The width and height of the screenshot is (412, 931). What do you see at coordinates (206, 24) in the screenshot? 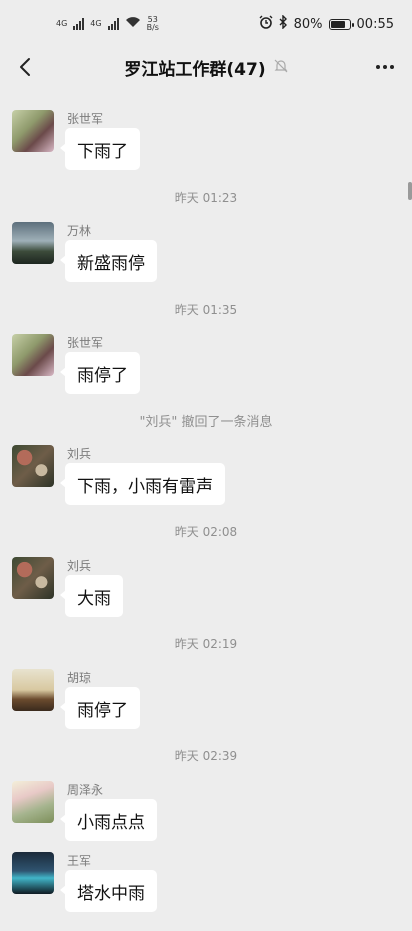
I see `status-bar: 4G 4G 53 B/s 80% 00:55` at bounding box center [206, 24].